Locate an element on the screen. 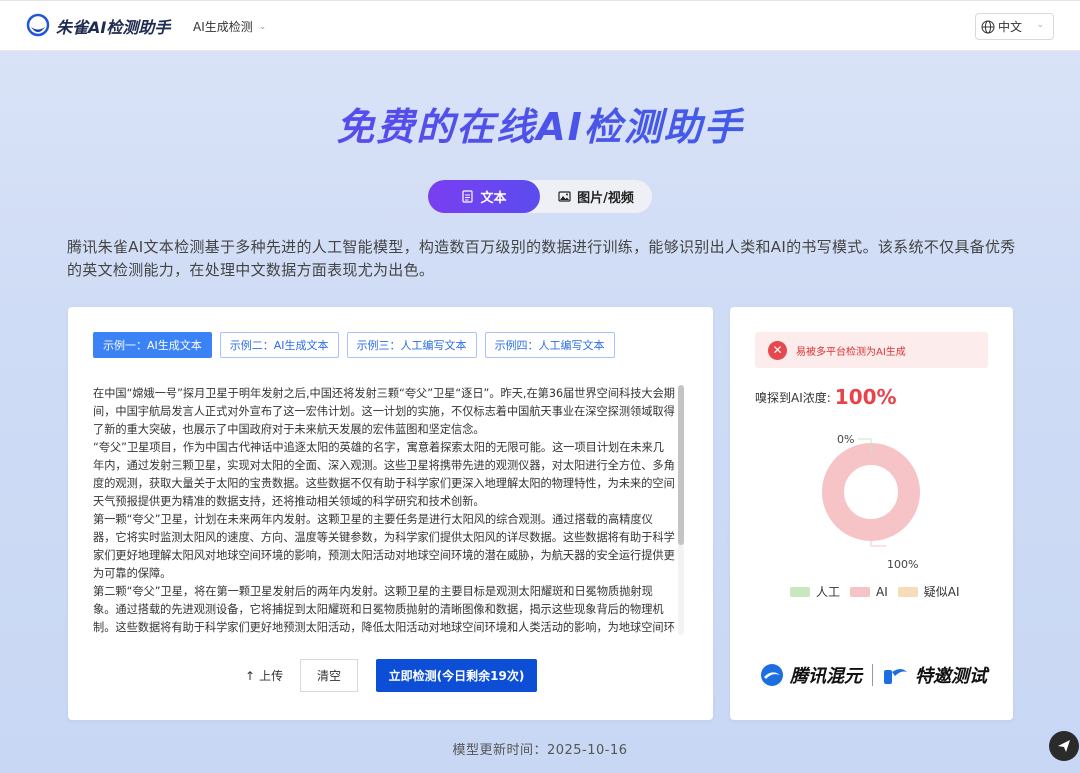 The width and height of the screenshot is (1080, 773). brand-divider is located at coordinates (872, 675).